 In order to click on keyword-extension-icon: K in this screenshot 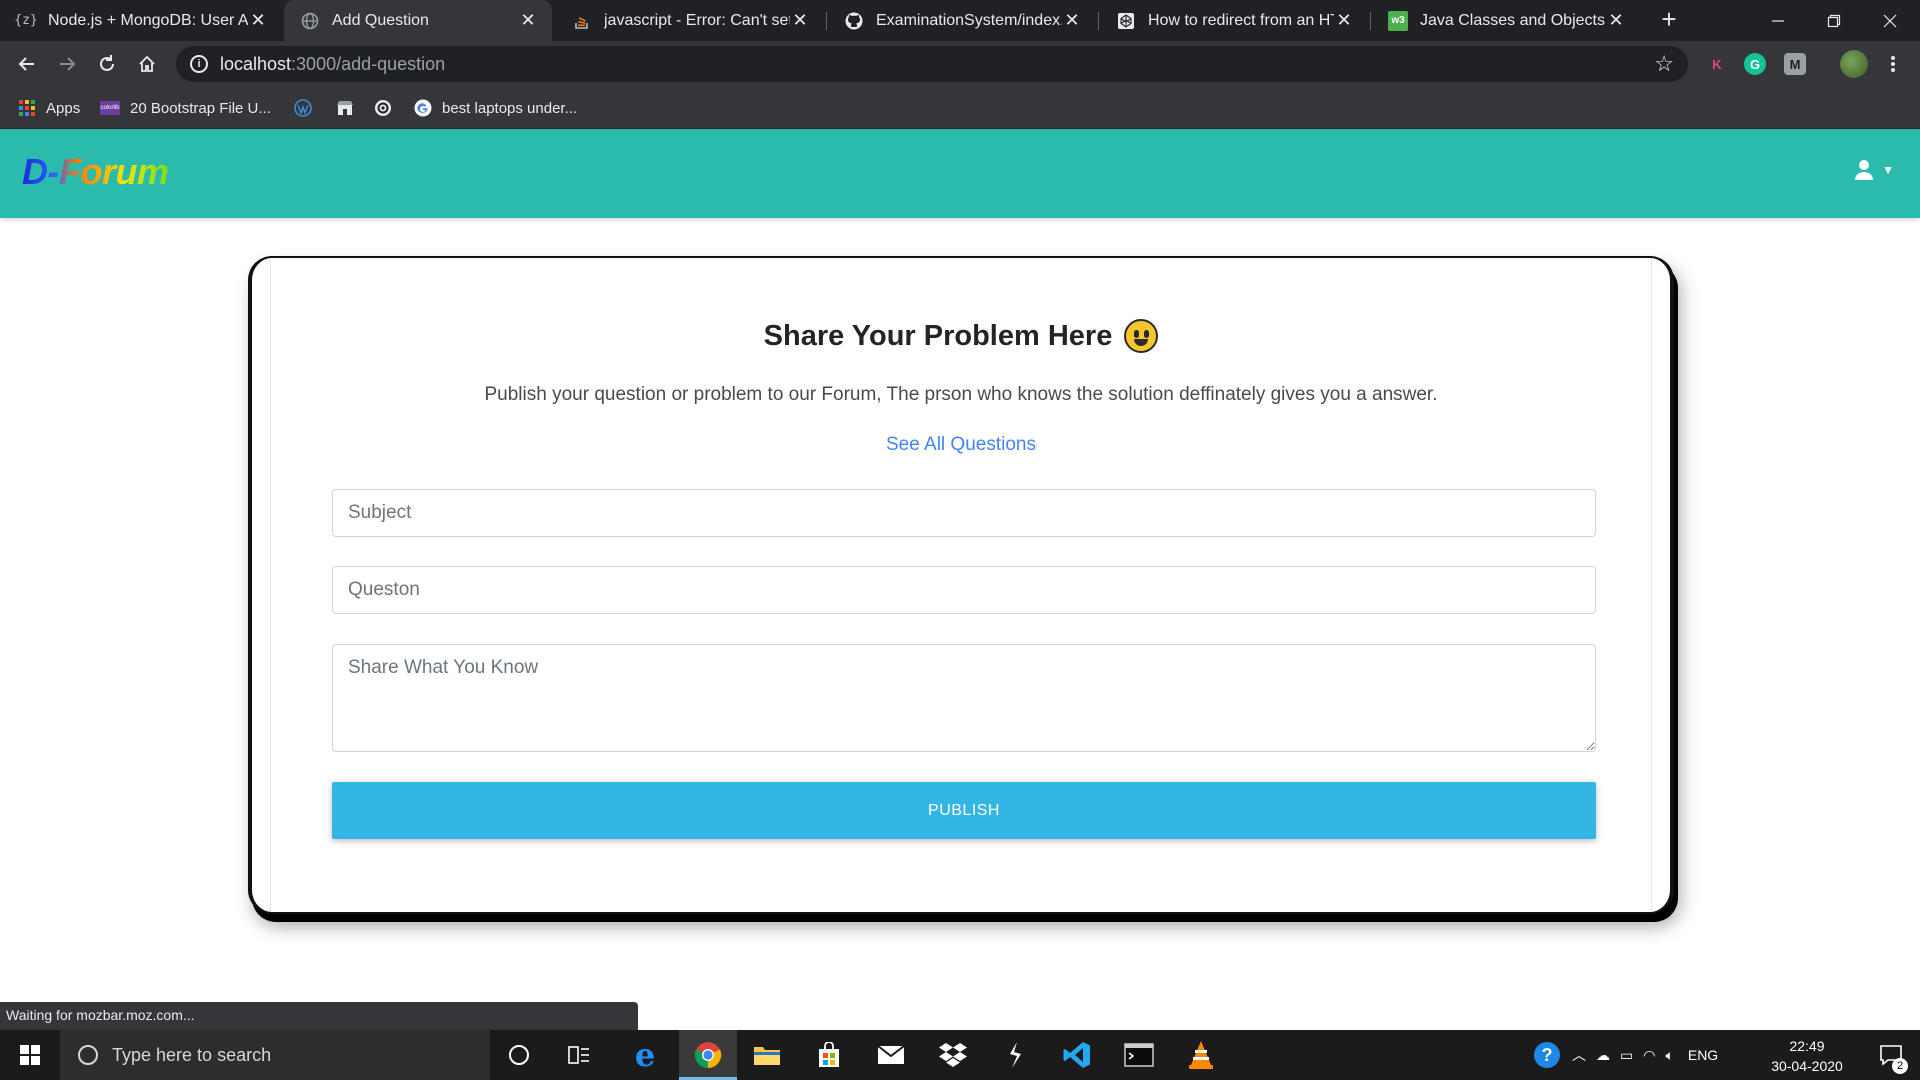, I will do `click(1717, 64)`.